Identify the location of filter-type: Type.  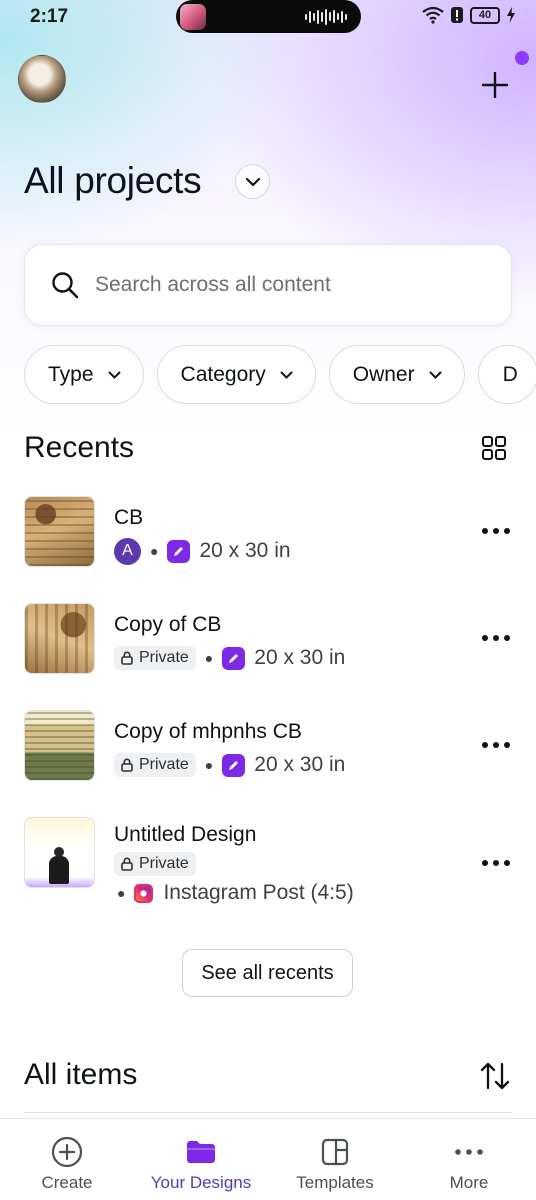
(84, 374).